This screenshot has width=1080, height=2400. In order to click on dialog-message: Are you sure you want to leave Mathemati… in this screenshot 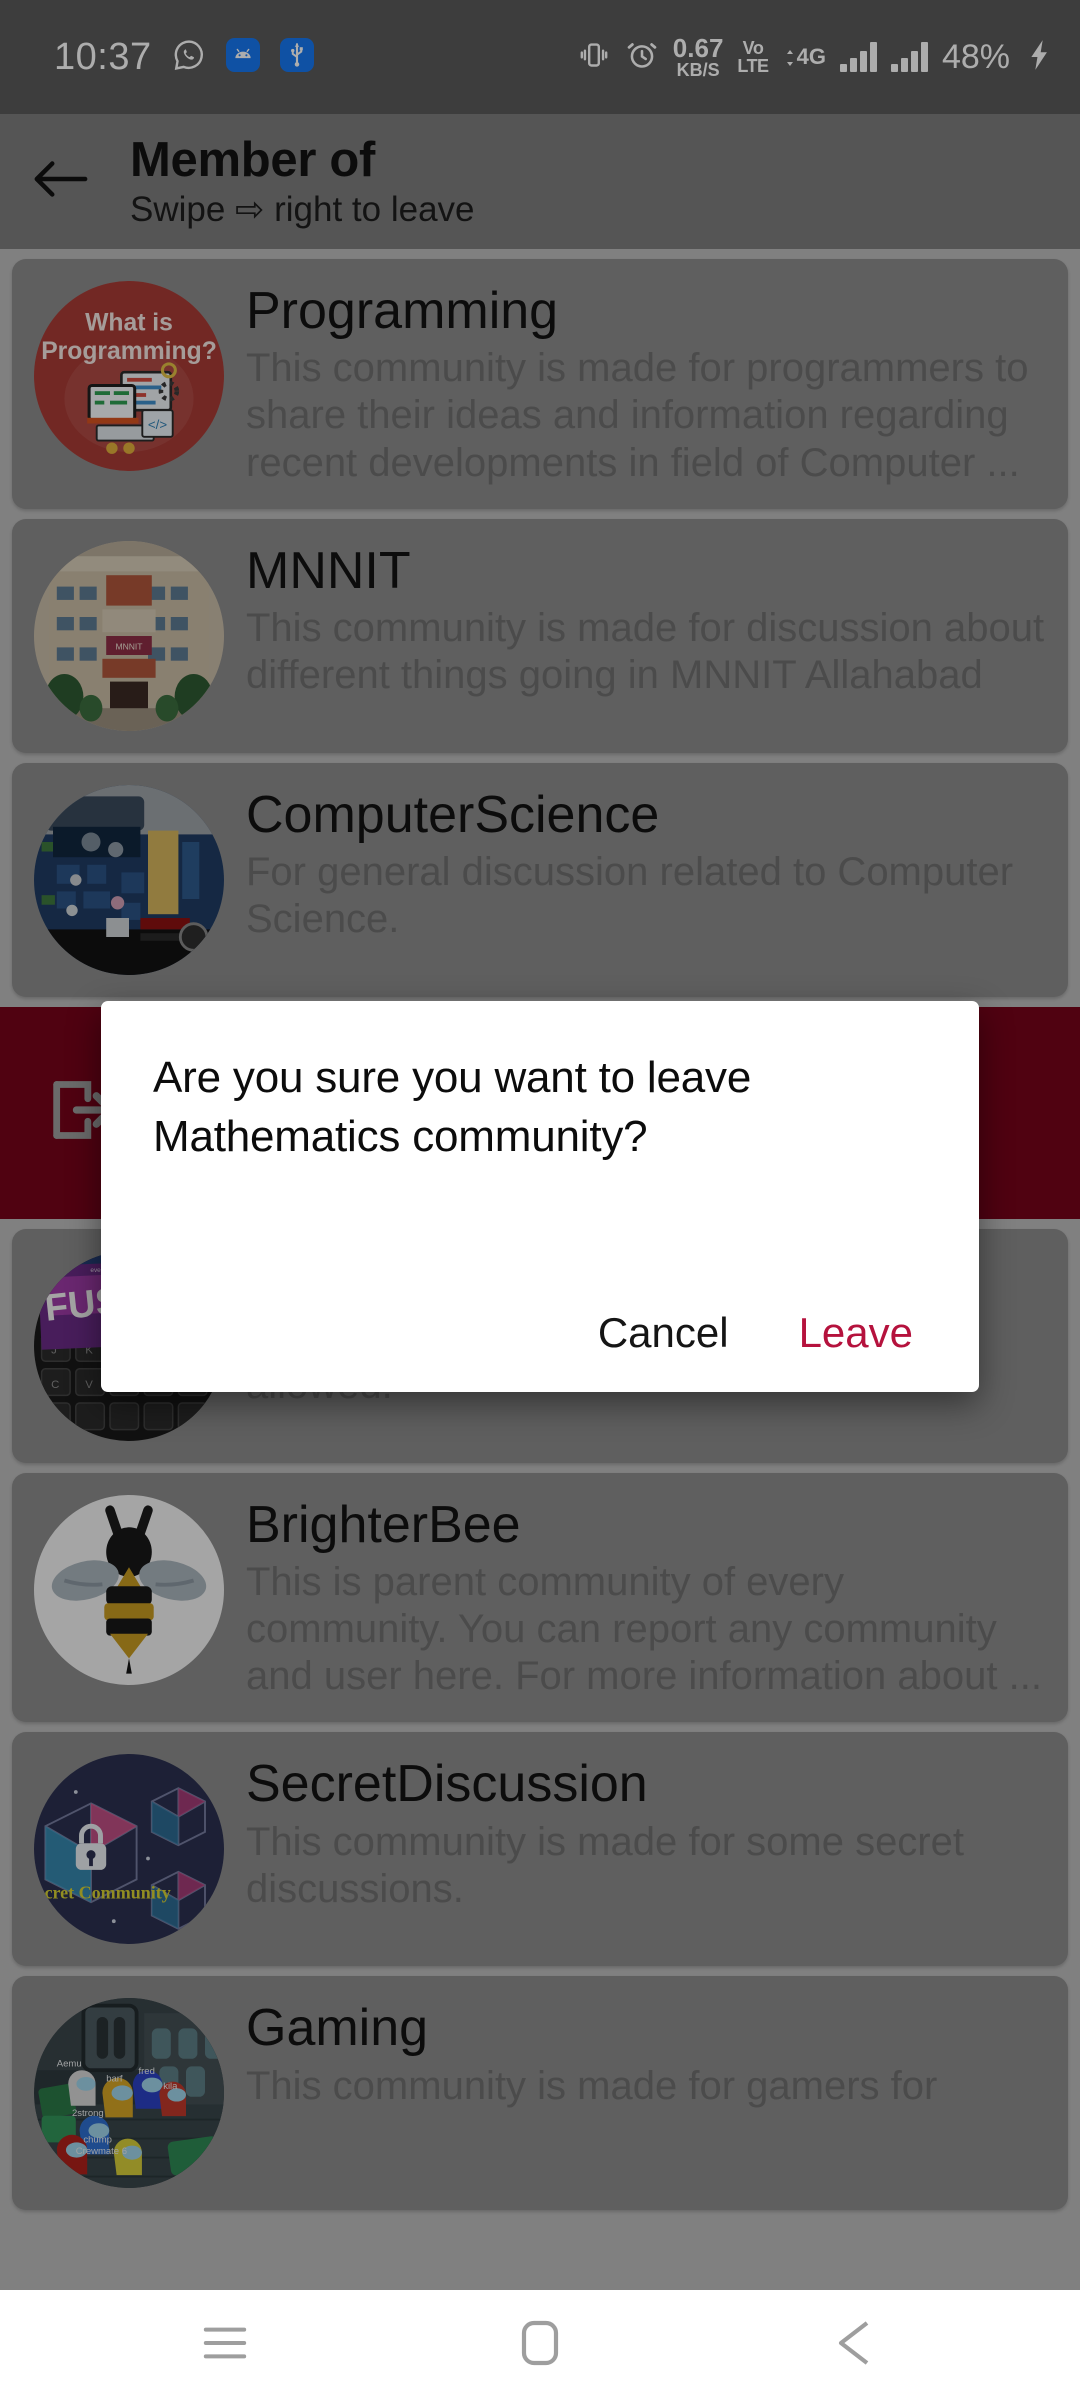, I will do `click(452, 1107)`.